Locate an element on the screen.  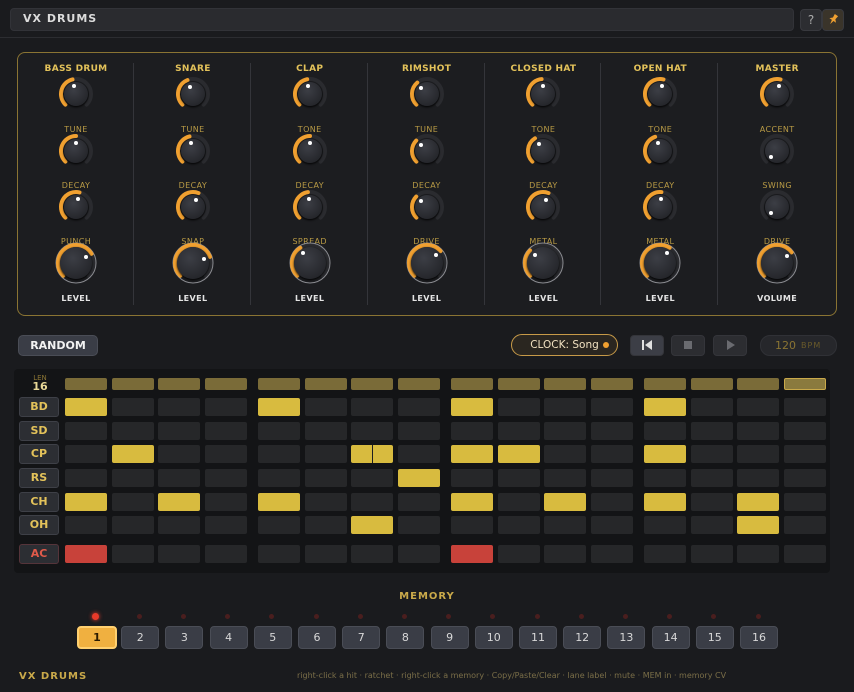
memory-slot-button: 5 is located at coordinates (272, 637).